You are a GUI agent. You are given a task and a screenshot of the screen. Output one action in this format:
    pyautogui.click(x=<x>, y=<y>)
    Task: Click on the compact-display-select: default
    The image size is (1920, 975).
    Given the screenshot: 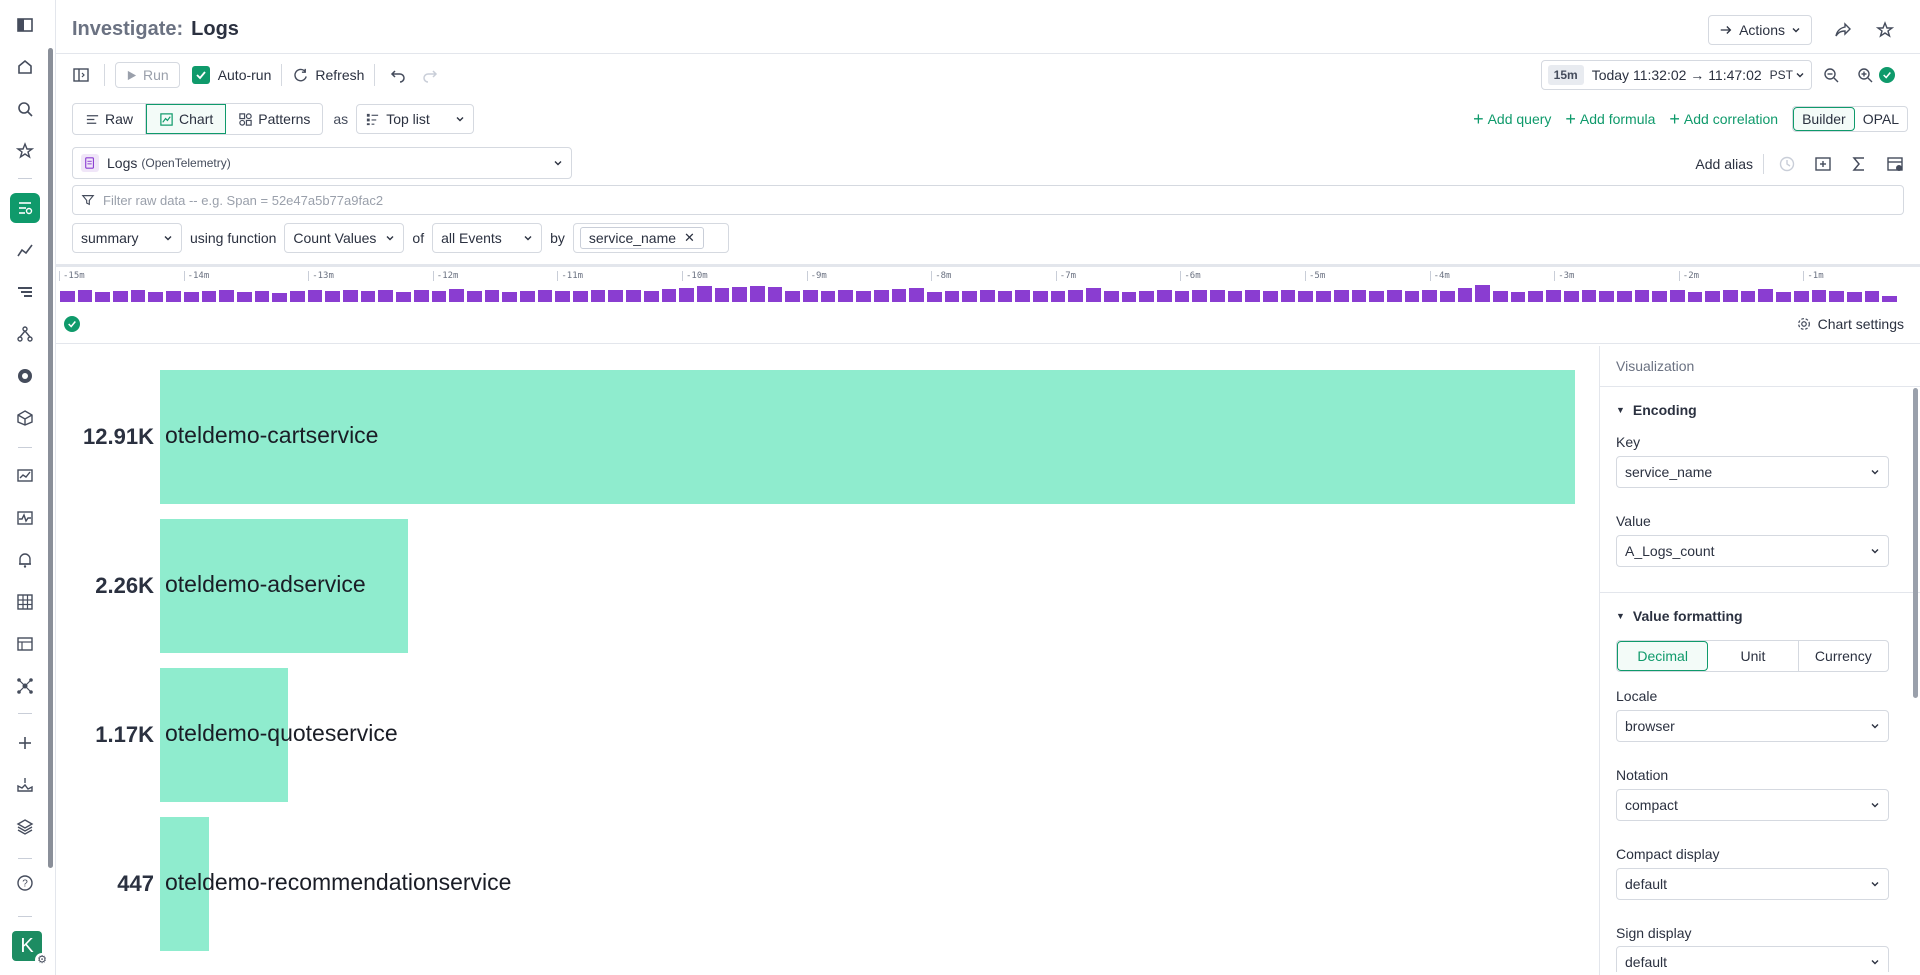 What is the action you would take?
    pyautogui.click(x=1752, y=884)
    